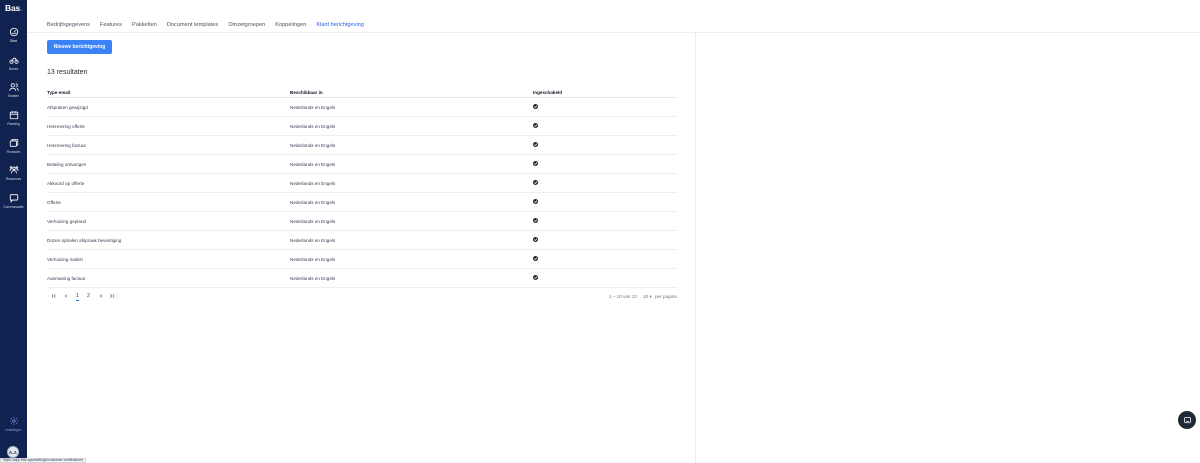 Image resolution: width=1200 pixels, height=463 pixels. I want to click on sidebar-item-instellingen: Instellingen, so click(13, 428).